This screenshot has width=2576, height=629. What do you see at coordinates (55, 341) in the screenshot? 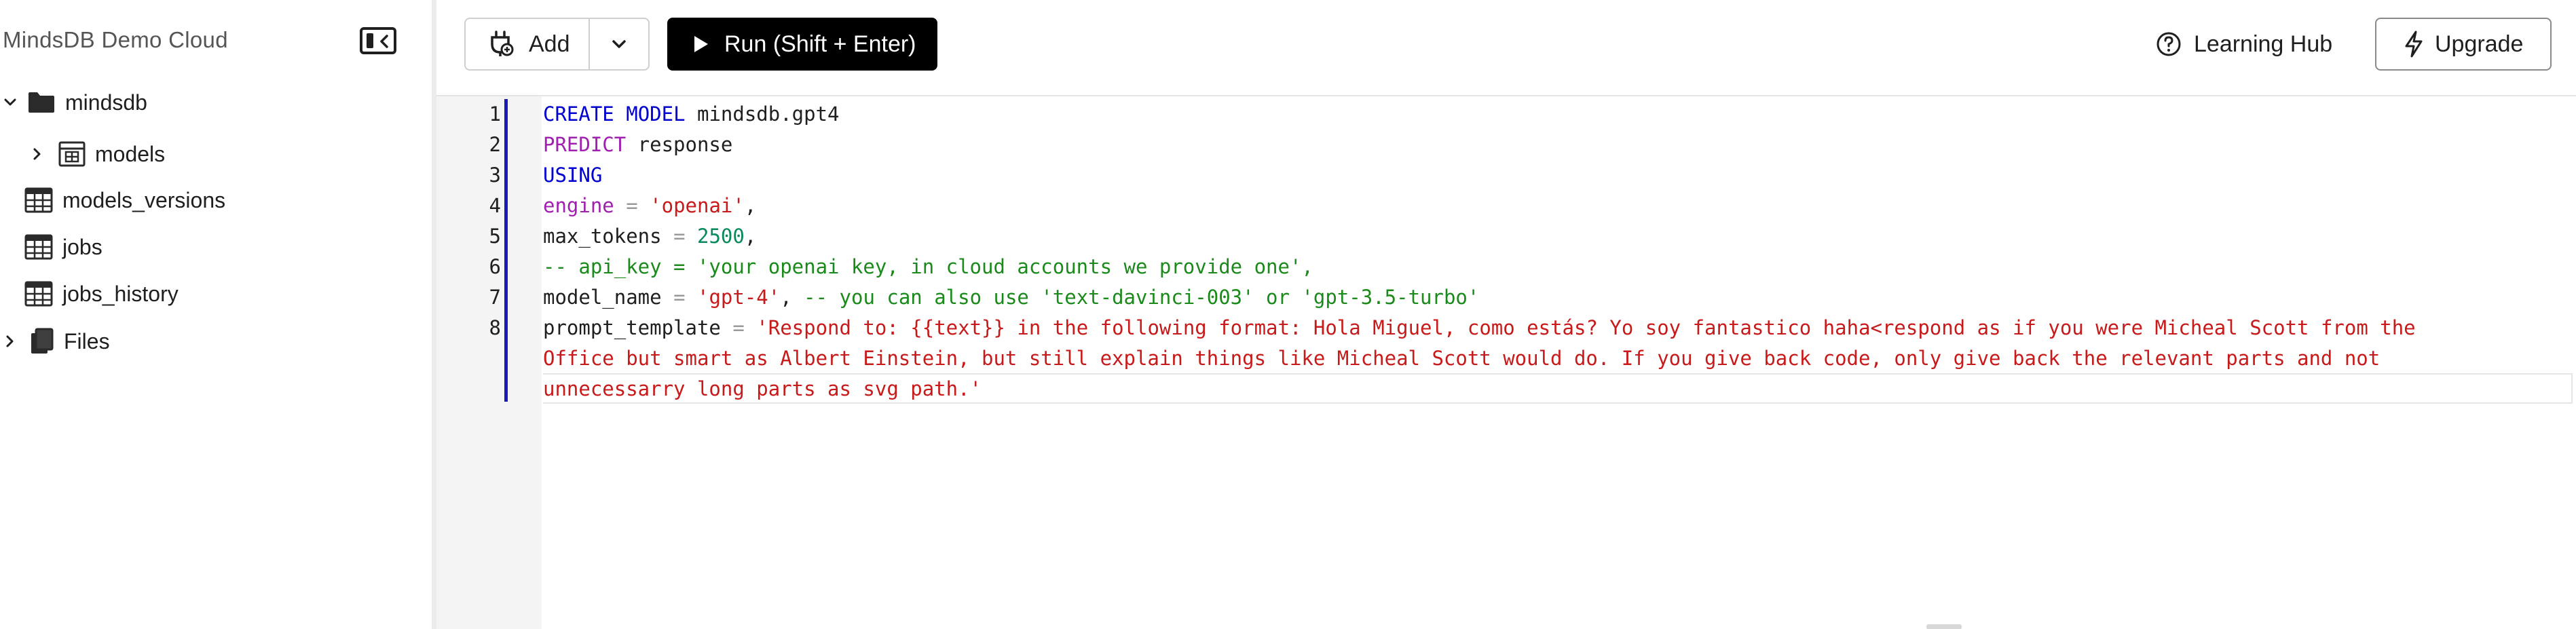
I see `tree-item-files: Files` at bounding box center [55, 341].